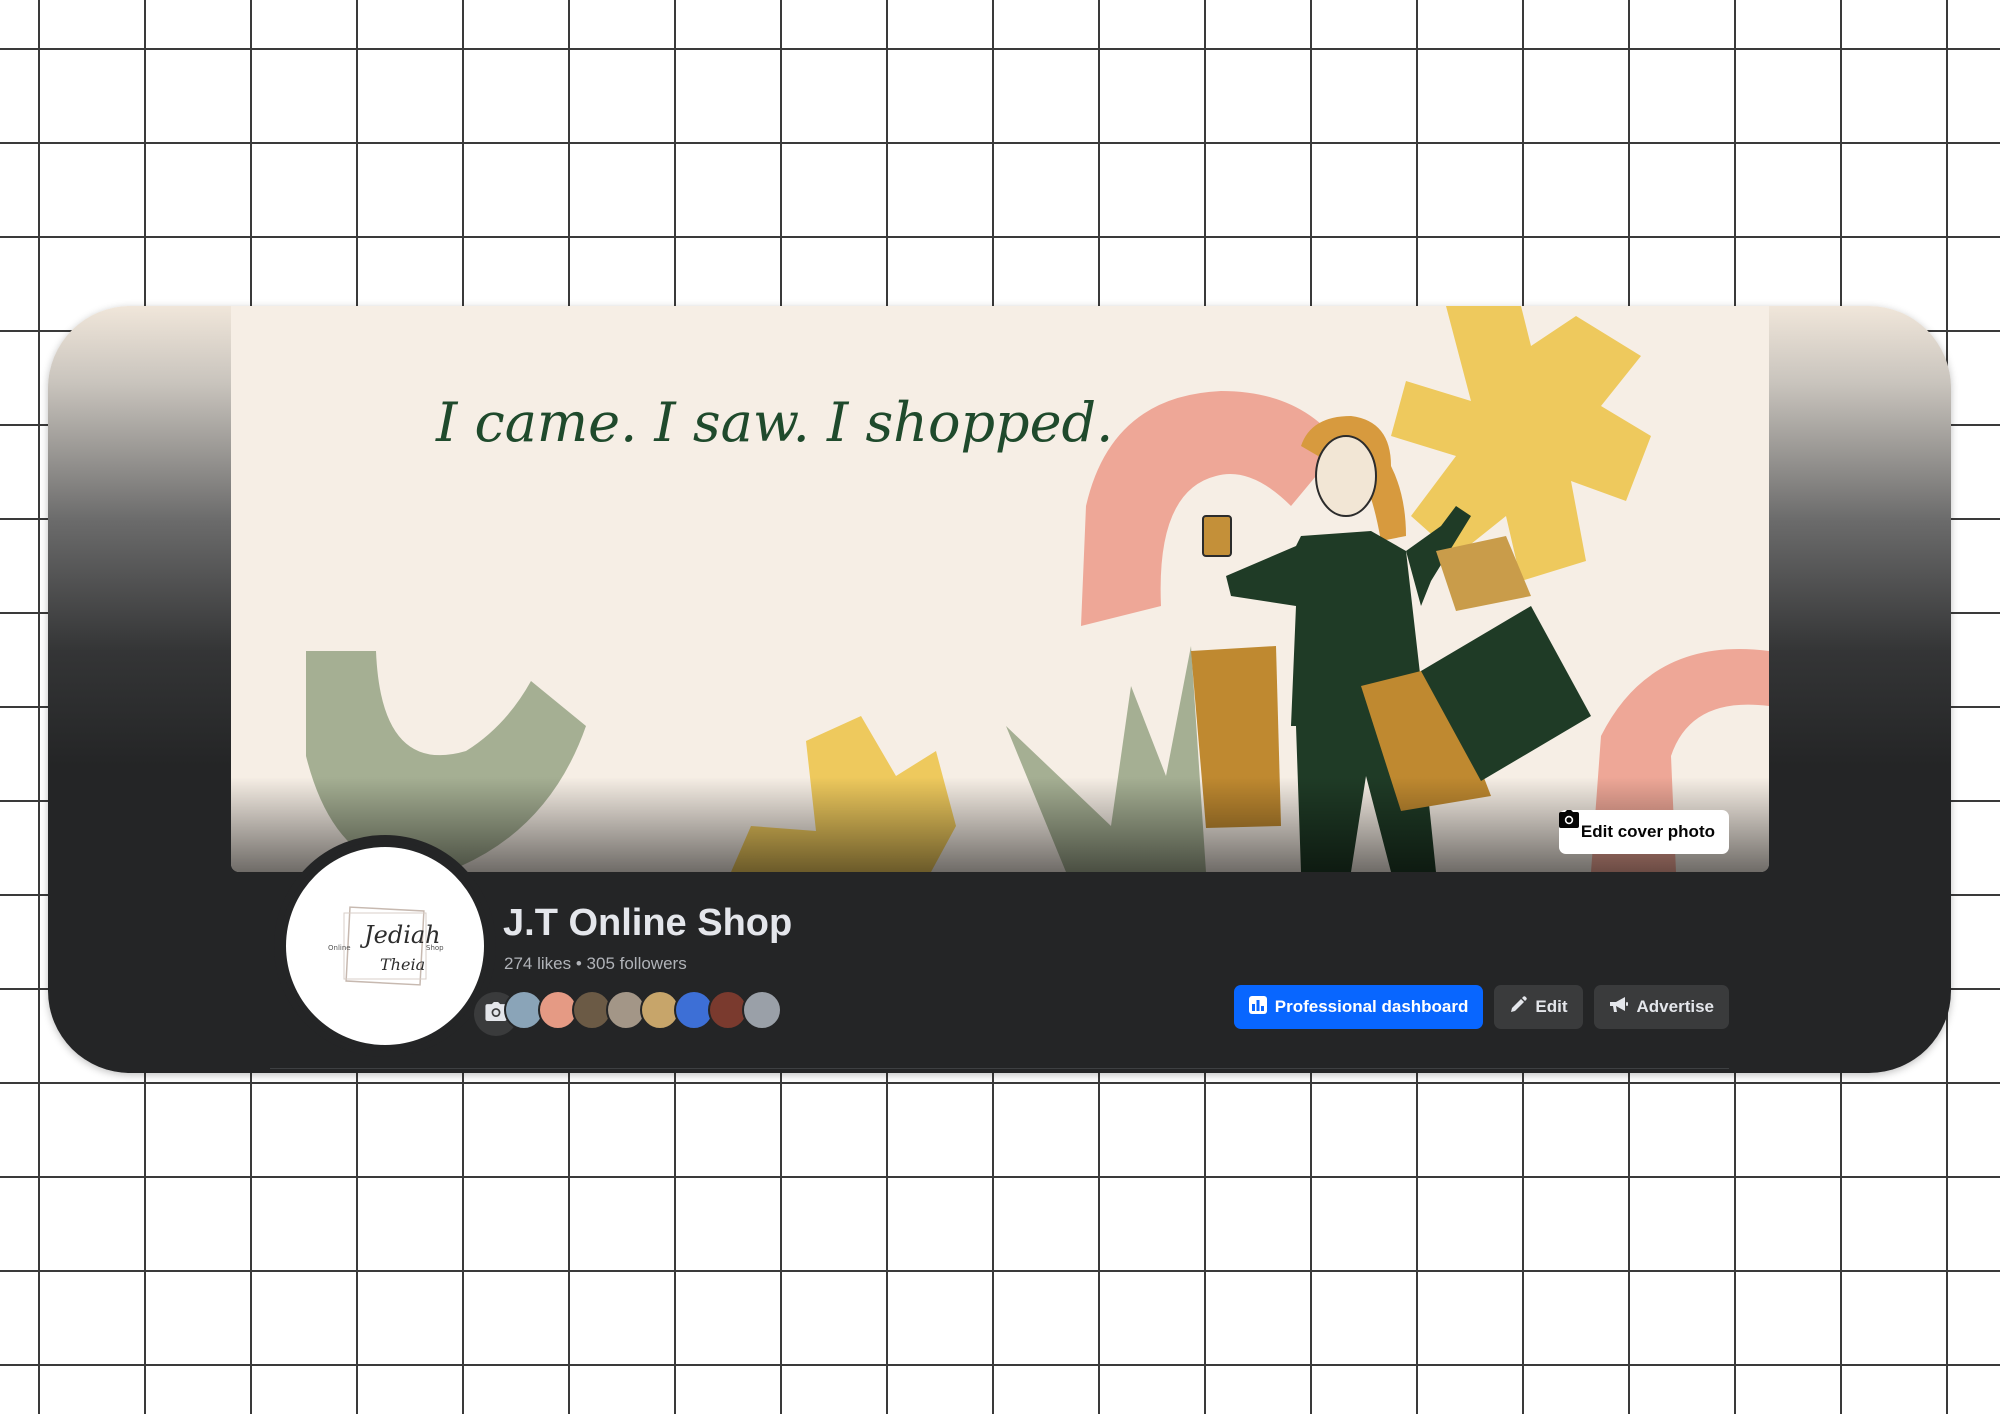 The image size is (2000, 1414). I want to click on profile-picture-frame: Jediah Theia Online Shop, so click(385, 946).